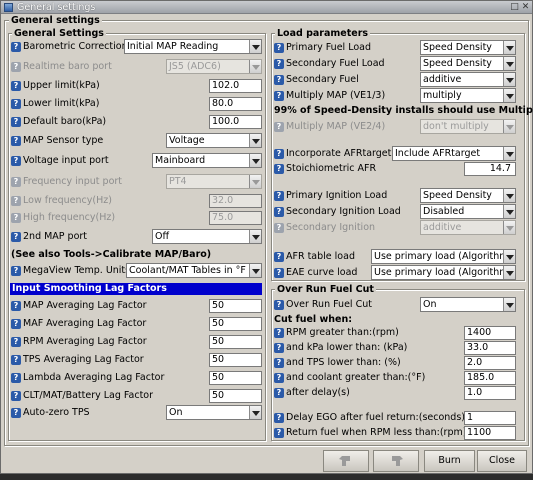 The height and width of the screenshot is (480, 533). What do you see at coordinates (214, 412) in the screenshot?
I see `auto-zero-tps-select: On` at bounding box center [214, 412].